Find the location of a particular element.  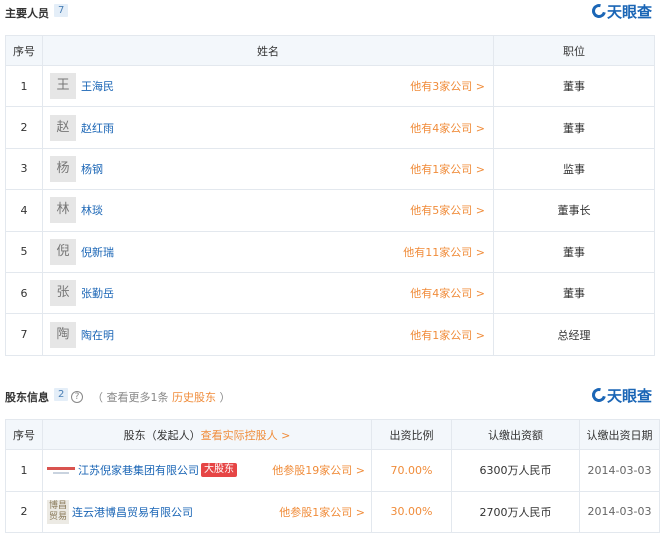

person-companies-link: 他有5家公司 > is located at coordinates (447, 210).